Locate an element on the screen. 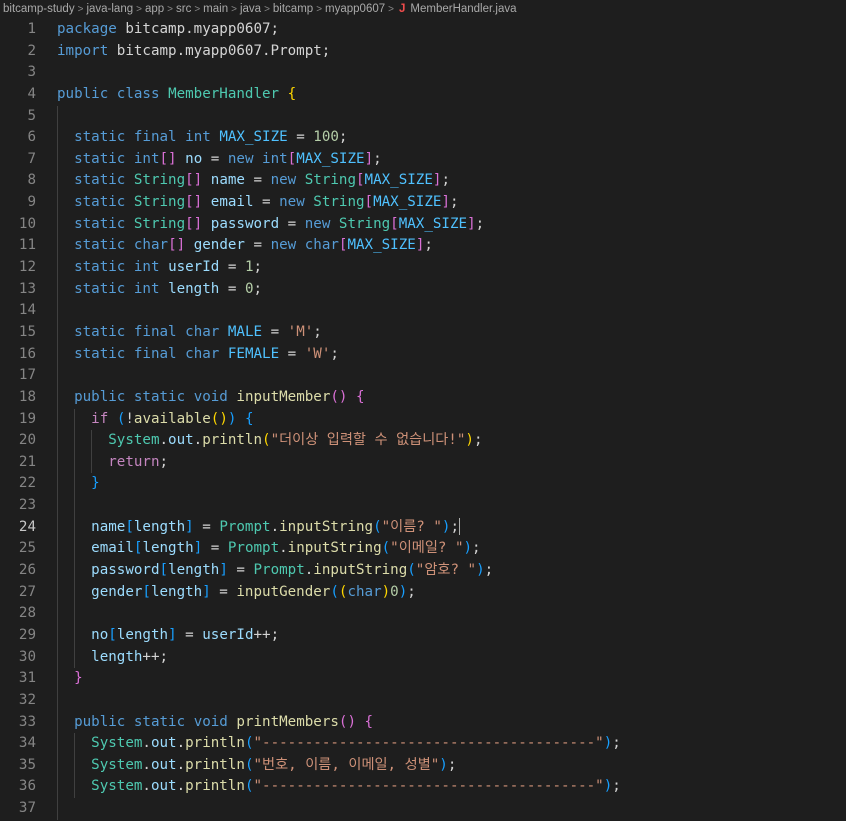 This screenshot has width=846, height=821. code-token: static is located at coordinates (100, 245).